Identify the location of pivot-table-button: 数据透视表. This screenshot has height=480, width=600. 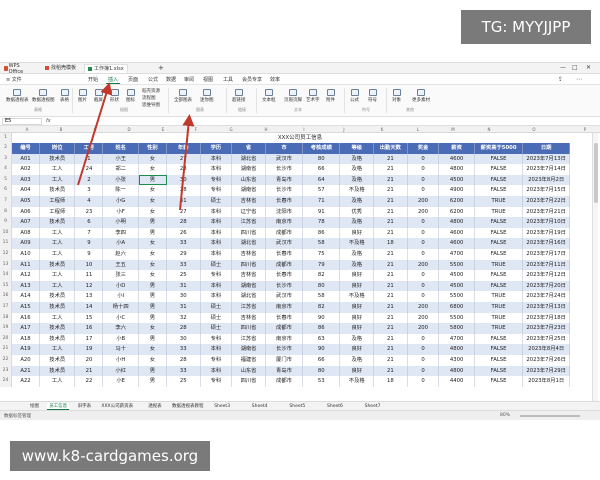
(17, 96).